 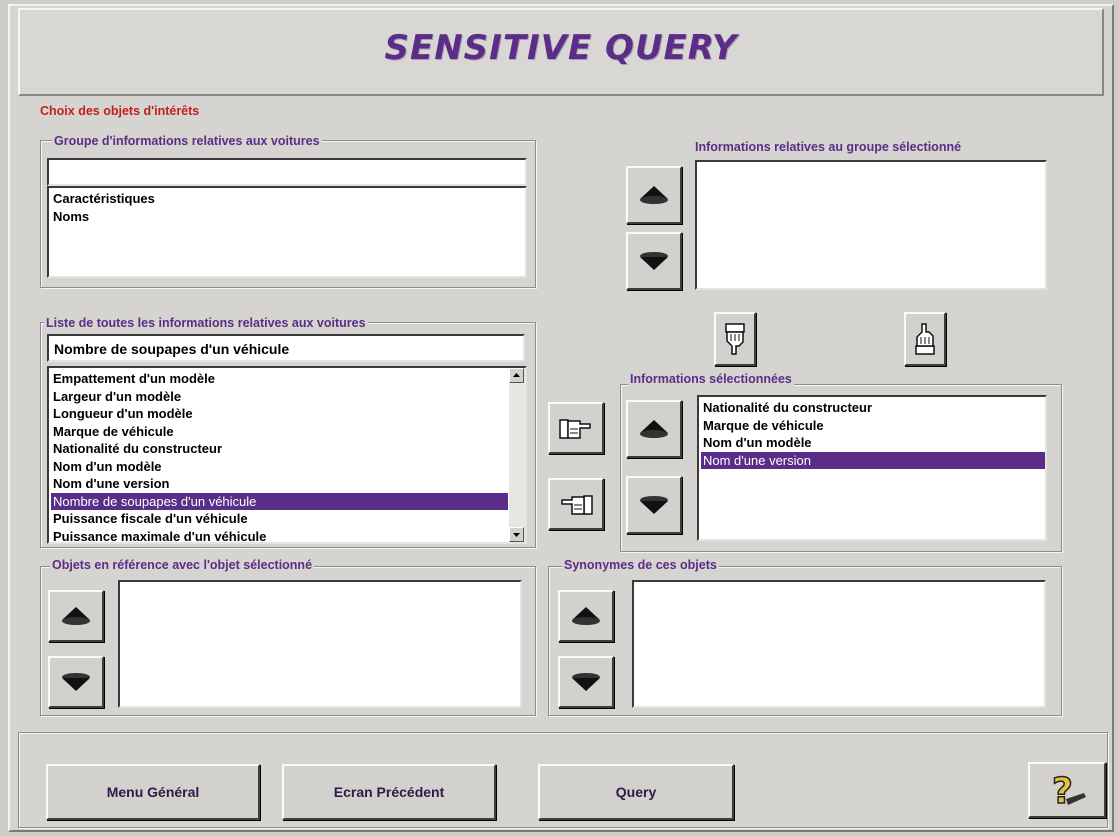 I want to click on references-down-button, so click(x=76, y=682).